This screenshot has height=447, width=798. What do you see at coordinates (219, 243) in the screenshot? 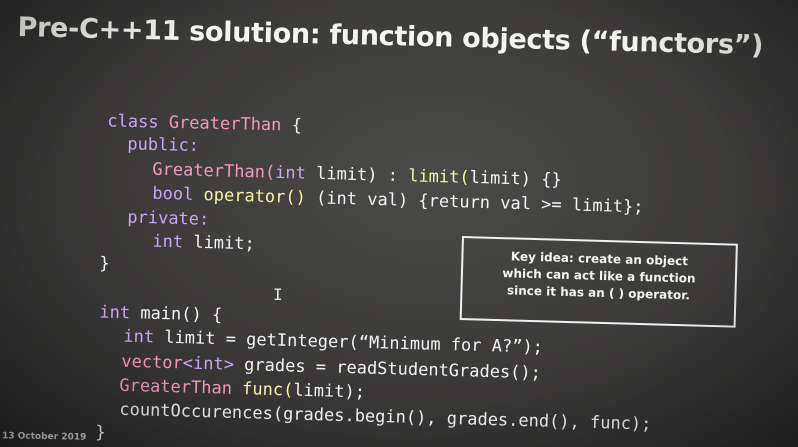
I see `code-text: limit;` at bounding box center [219, 243].